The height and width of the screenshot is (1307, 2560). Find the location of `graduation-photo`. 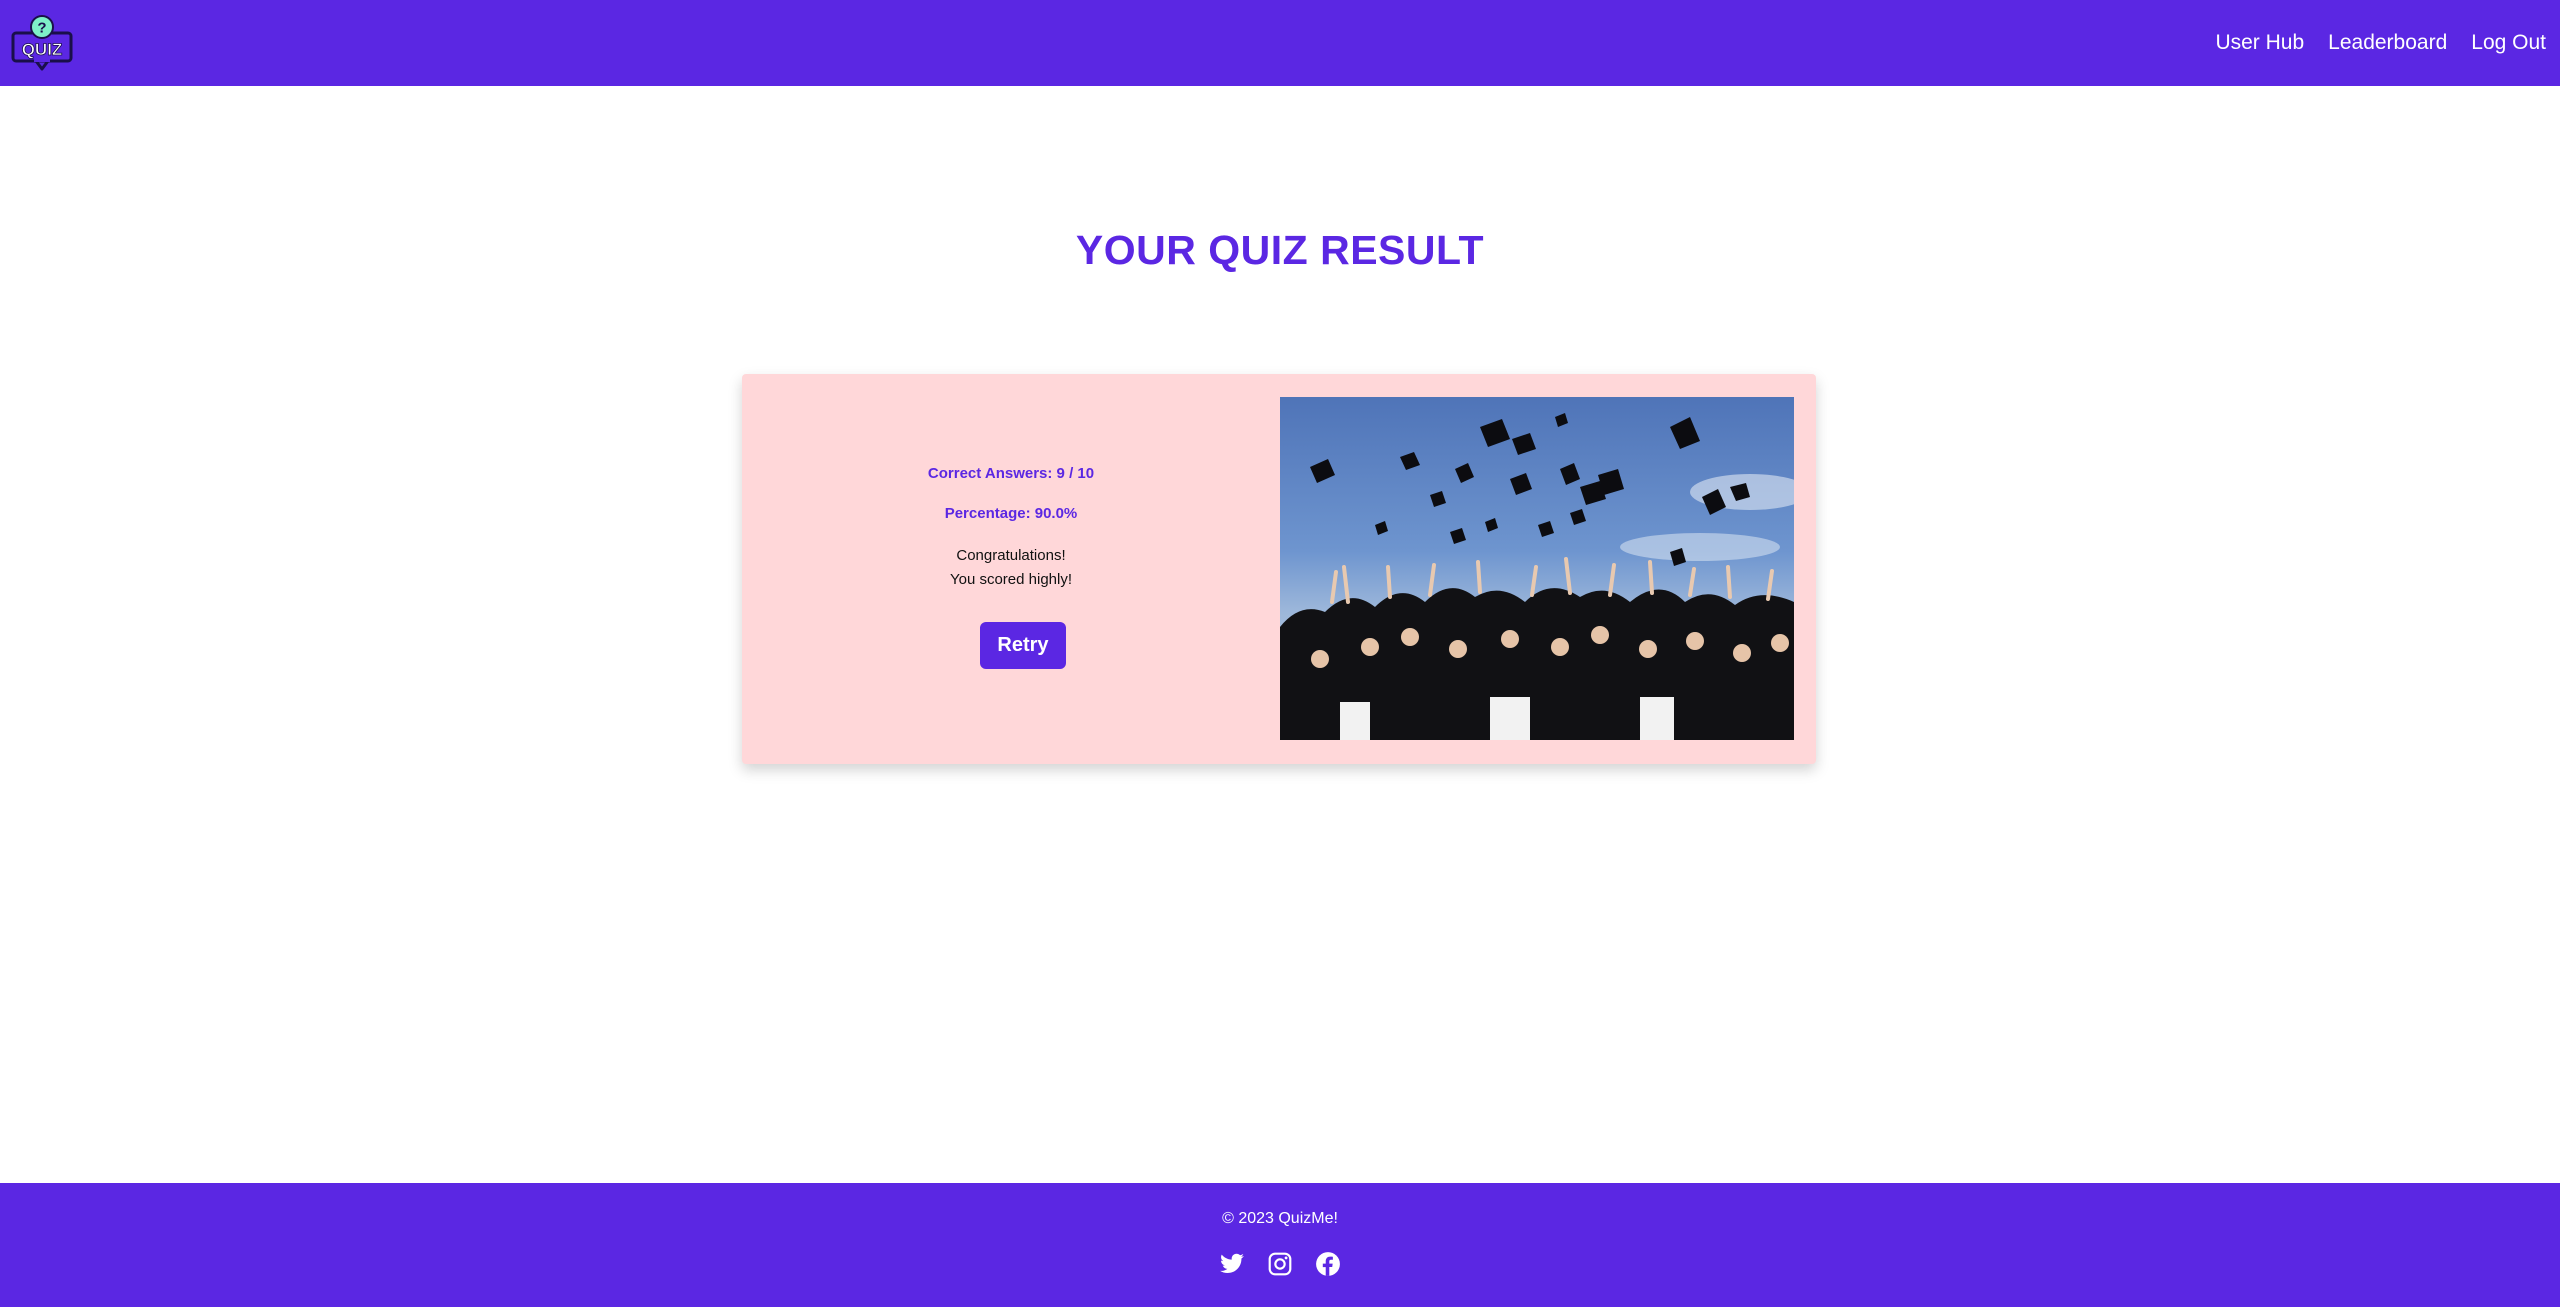

graduation-photo is located at coordinates (1537, 568).